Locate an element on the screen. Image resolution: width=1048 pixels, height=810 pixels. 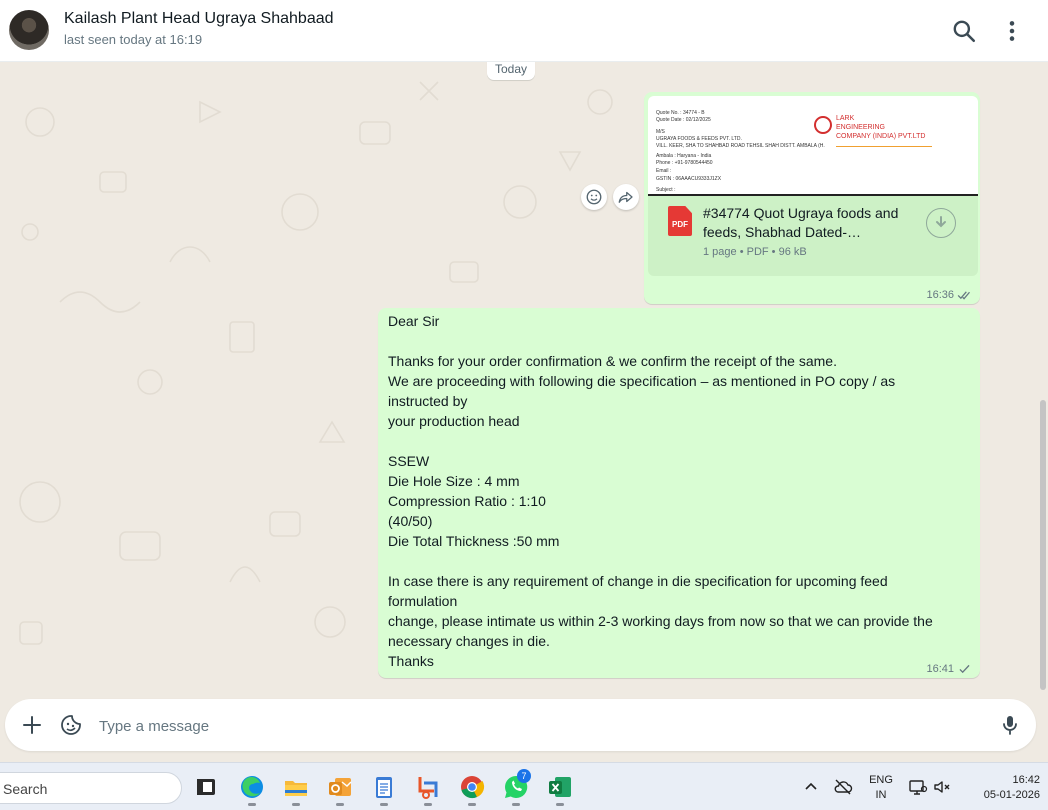
download-icon is located at coordinates (941, 223).